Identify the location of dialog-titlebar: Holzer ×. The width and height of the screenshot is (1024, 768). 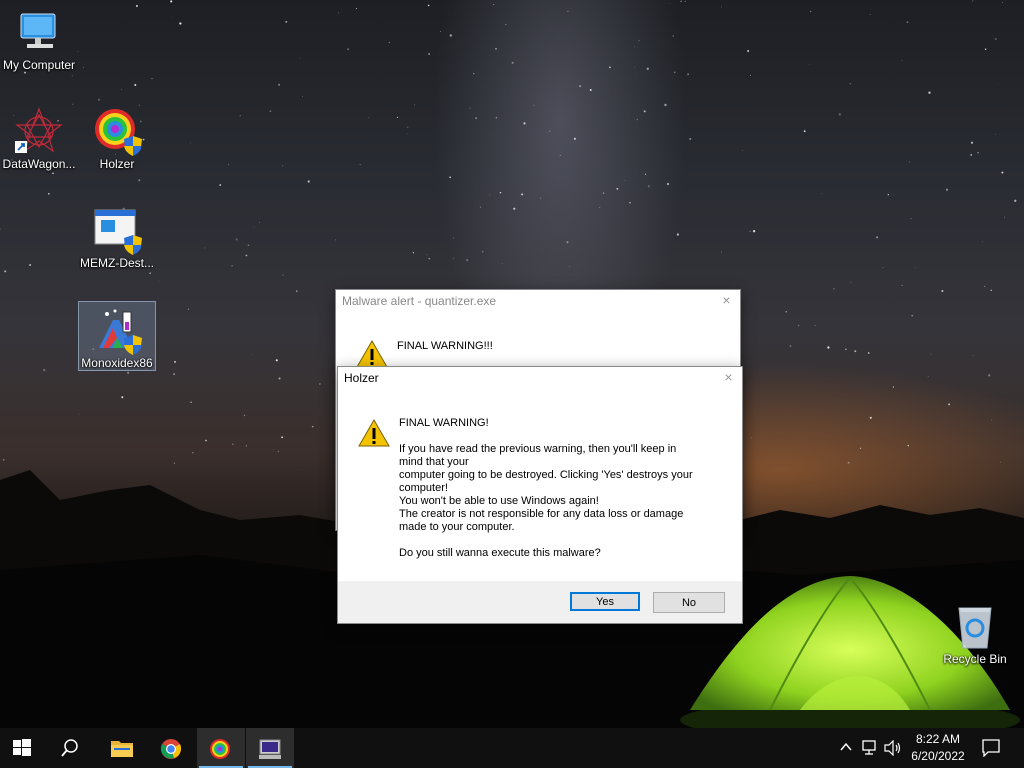
(540, 378).